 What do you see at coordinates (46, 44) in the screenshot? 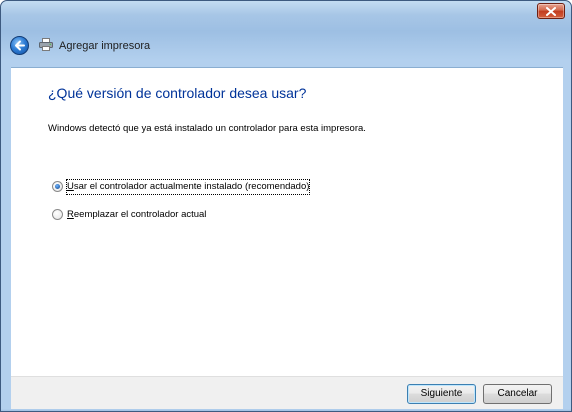
I see `printer-icon` at bounding box center [46, 44].